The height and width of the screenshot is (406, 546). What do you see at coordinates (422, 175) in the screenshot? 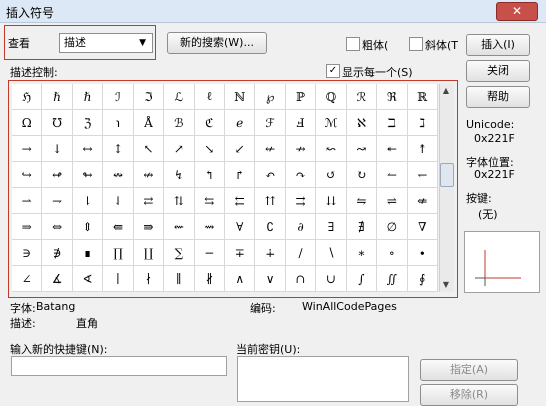
I see `symbol-cell: ↽` at bounding box center [422, 175].